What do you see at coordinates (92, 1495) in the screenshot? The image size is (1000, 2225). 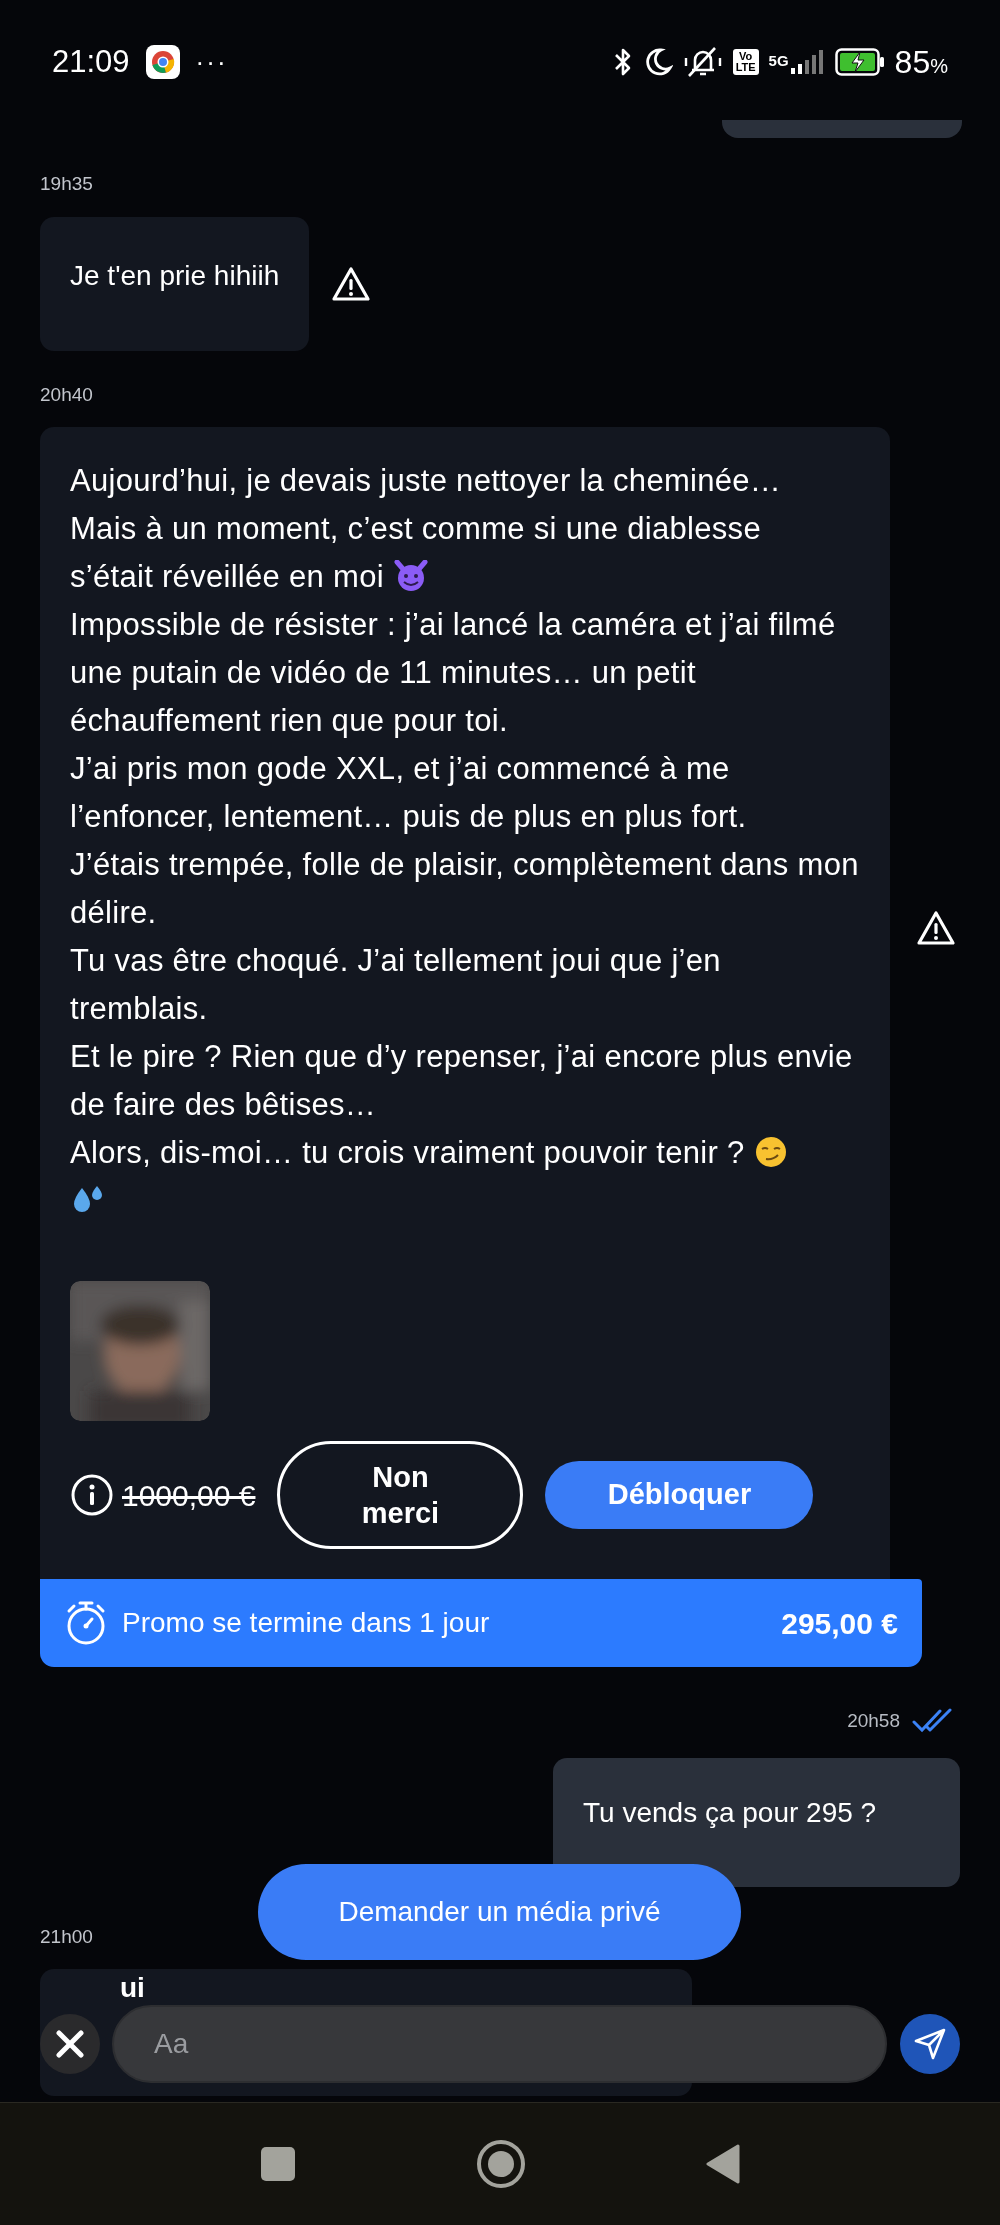 I see `info-icon` at bounding box center [92, 1495].